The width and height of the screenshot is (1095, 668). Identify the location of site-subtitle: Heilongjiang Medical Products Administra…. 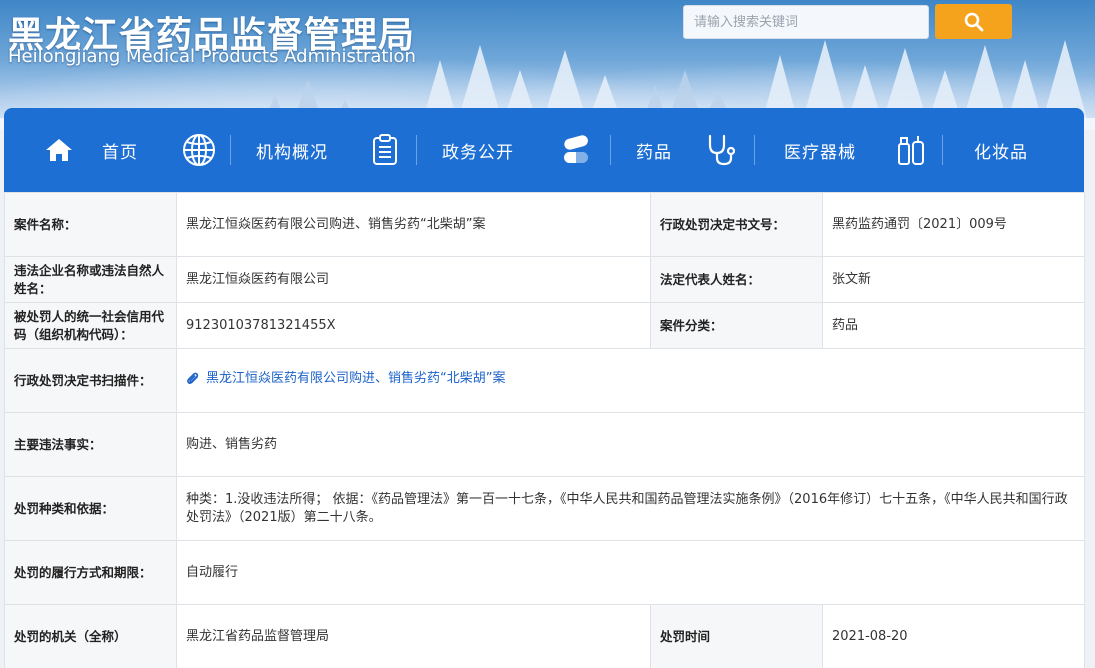
(212, 56).